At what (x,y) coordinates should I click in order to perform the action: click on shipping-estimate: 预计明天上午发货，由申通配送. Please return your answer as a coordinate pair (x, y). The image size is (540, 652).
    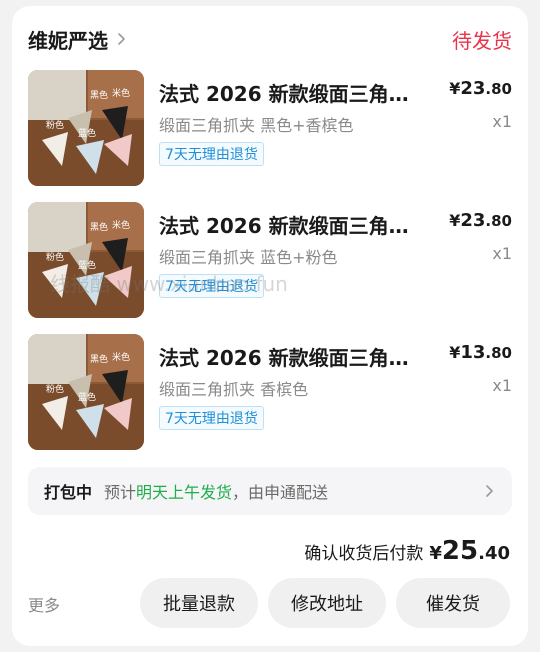
    Looking at the image, I should click on (216, 491).